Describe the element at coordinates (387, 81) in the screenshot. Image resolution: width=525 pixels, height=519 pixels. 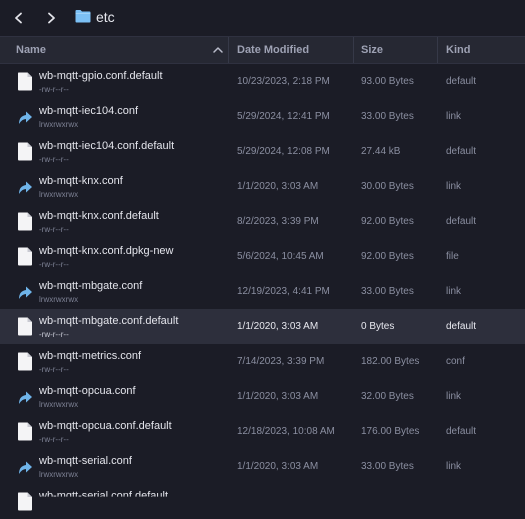
I see `file-size: 93.00 Bytes` at that location.